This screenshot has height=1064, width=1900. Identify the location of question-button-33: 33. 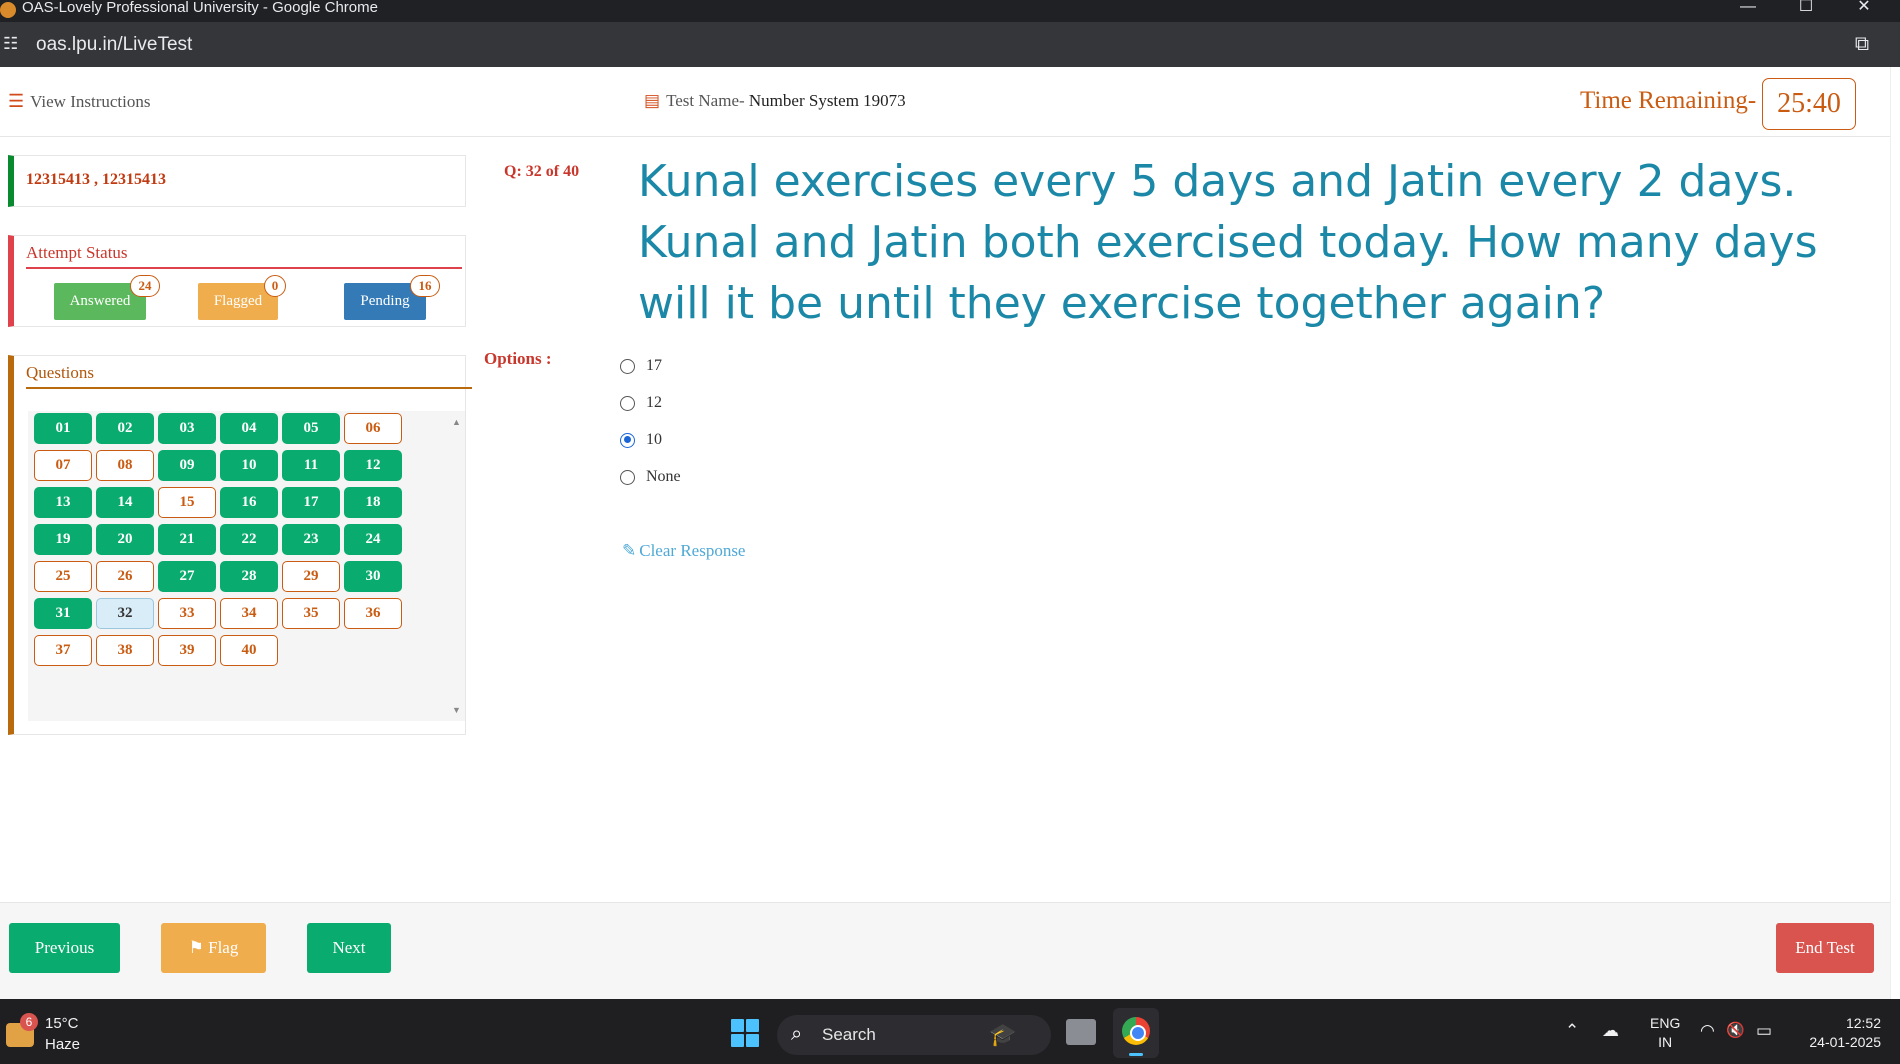
(187, 613).